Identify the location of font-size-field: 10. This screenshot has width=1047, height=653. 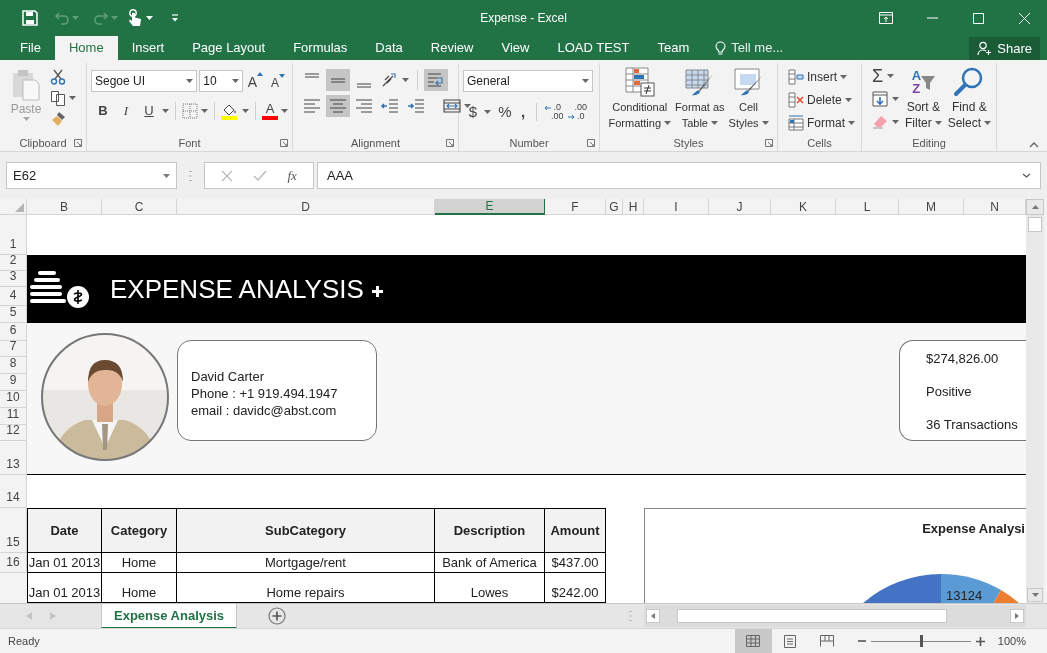
(221, 81).